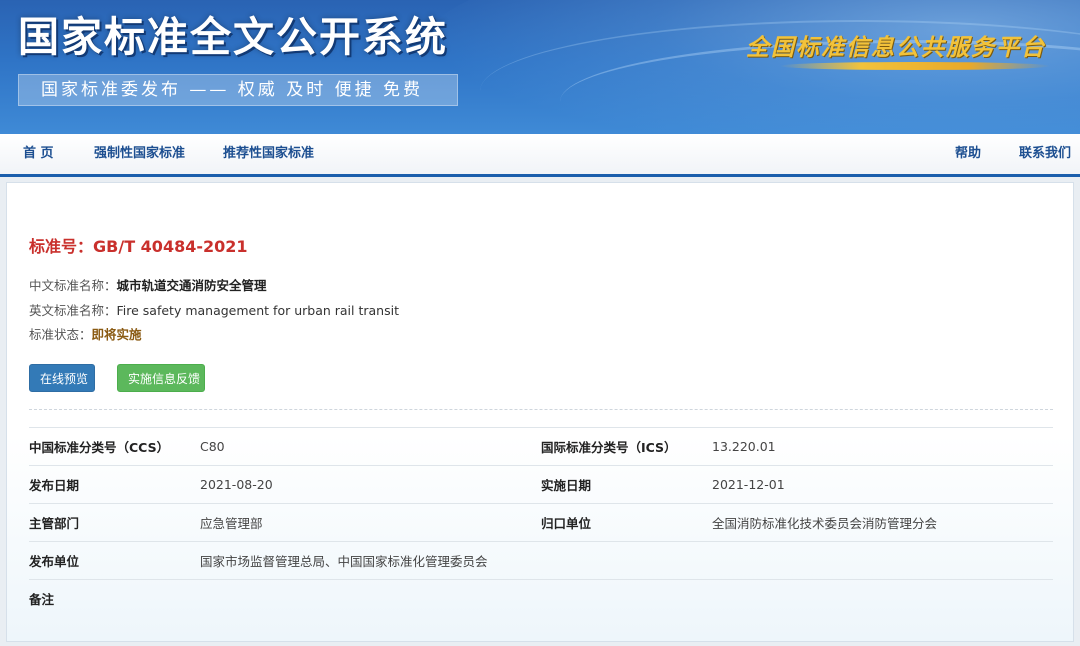 The width and height of the screenshot is (1080, 646). I want to click on department-value: 应急管理部, so click(370, 522).